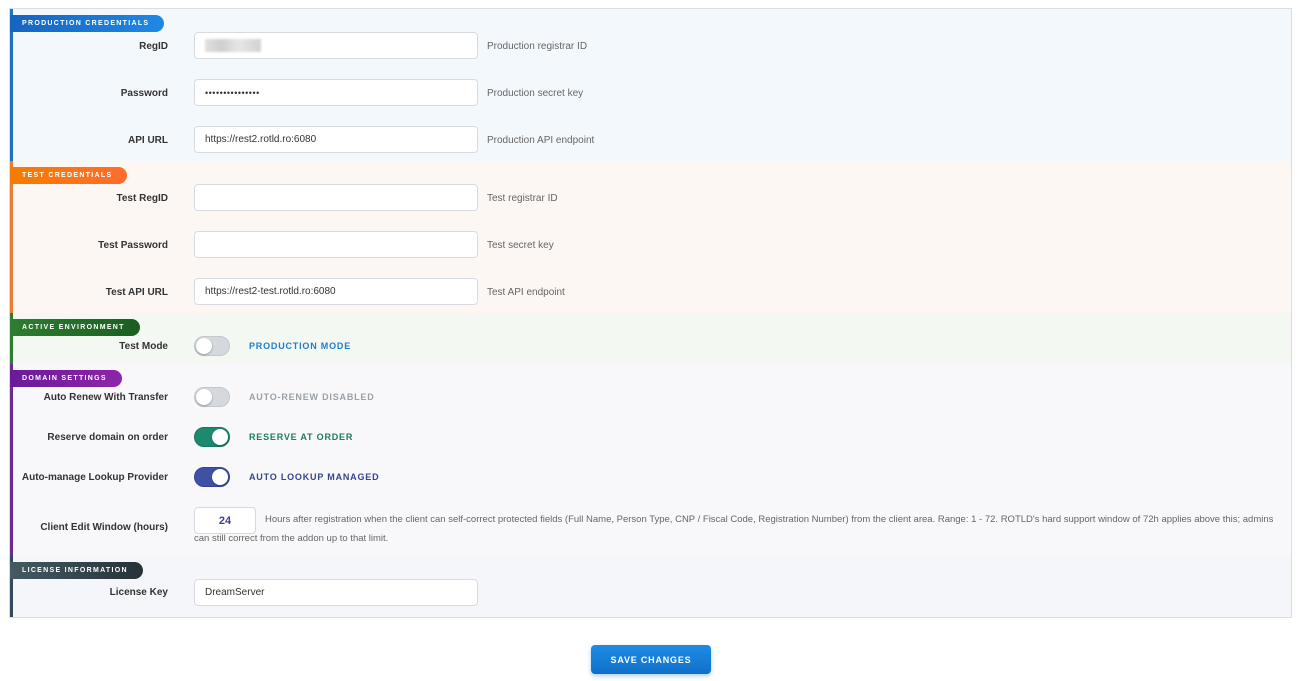 The height and width of the screenshot is (681, 1300). Describe the element at coordinates (520, 245) in the screenshot. I see `test-password-hint: Test secret key` at that location.